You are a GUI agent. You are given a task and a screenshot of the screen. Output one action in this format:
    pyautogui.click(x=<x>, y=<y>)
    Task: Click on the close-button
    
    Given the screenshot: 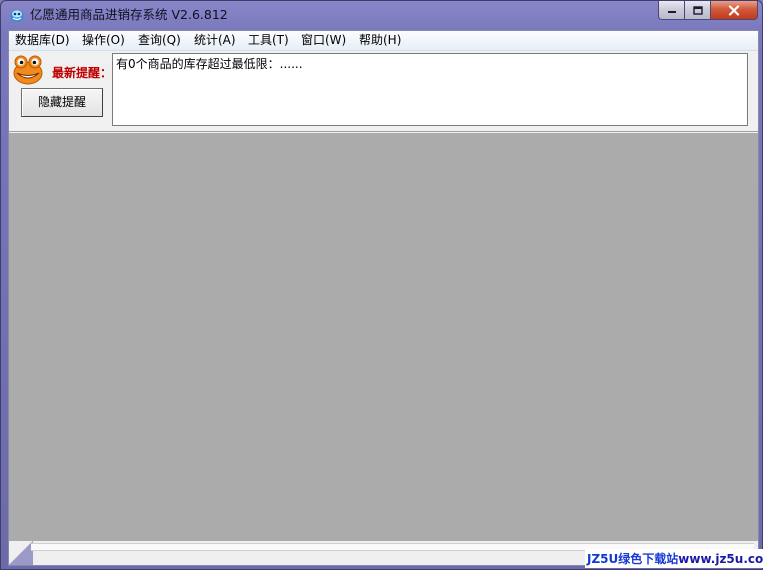 What is the action you would take?
    pyautogui.click(x=734, y=10)
    